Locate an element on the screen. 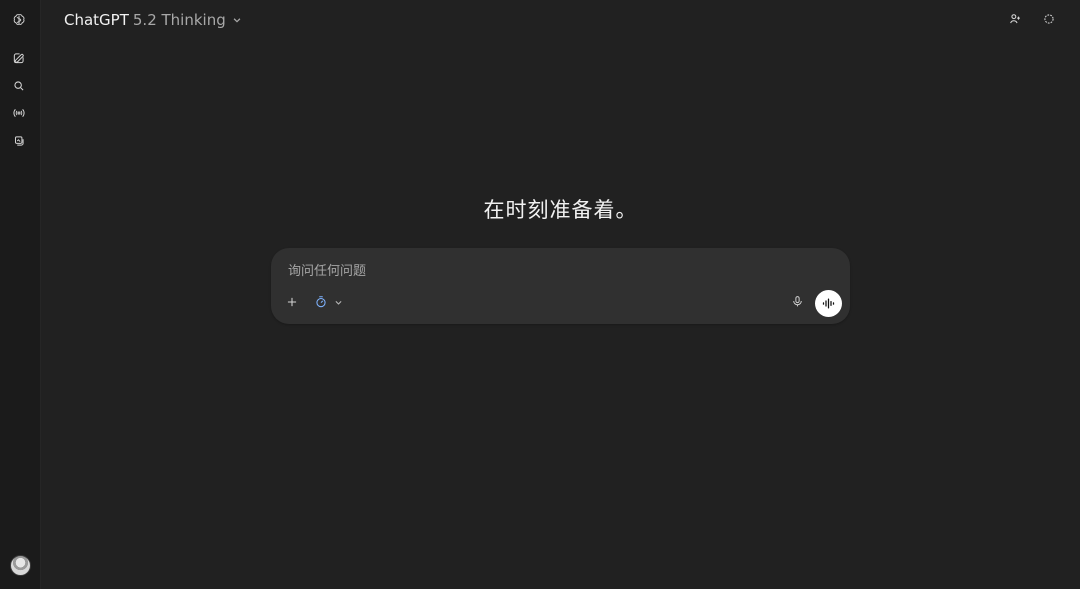  thinking-mode-icon is located at coordinates (320, 302).